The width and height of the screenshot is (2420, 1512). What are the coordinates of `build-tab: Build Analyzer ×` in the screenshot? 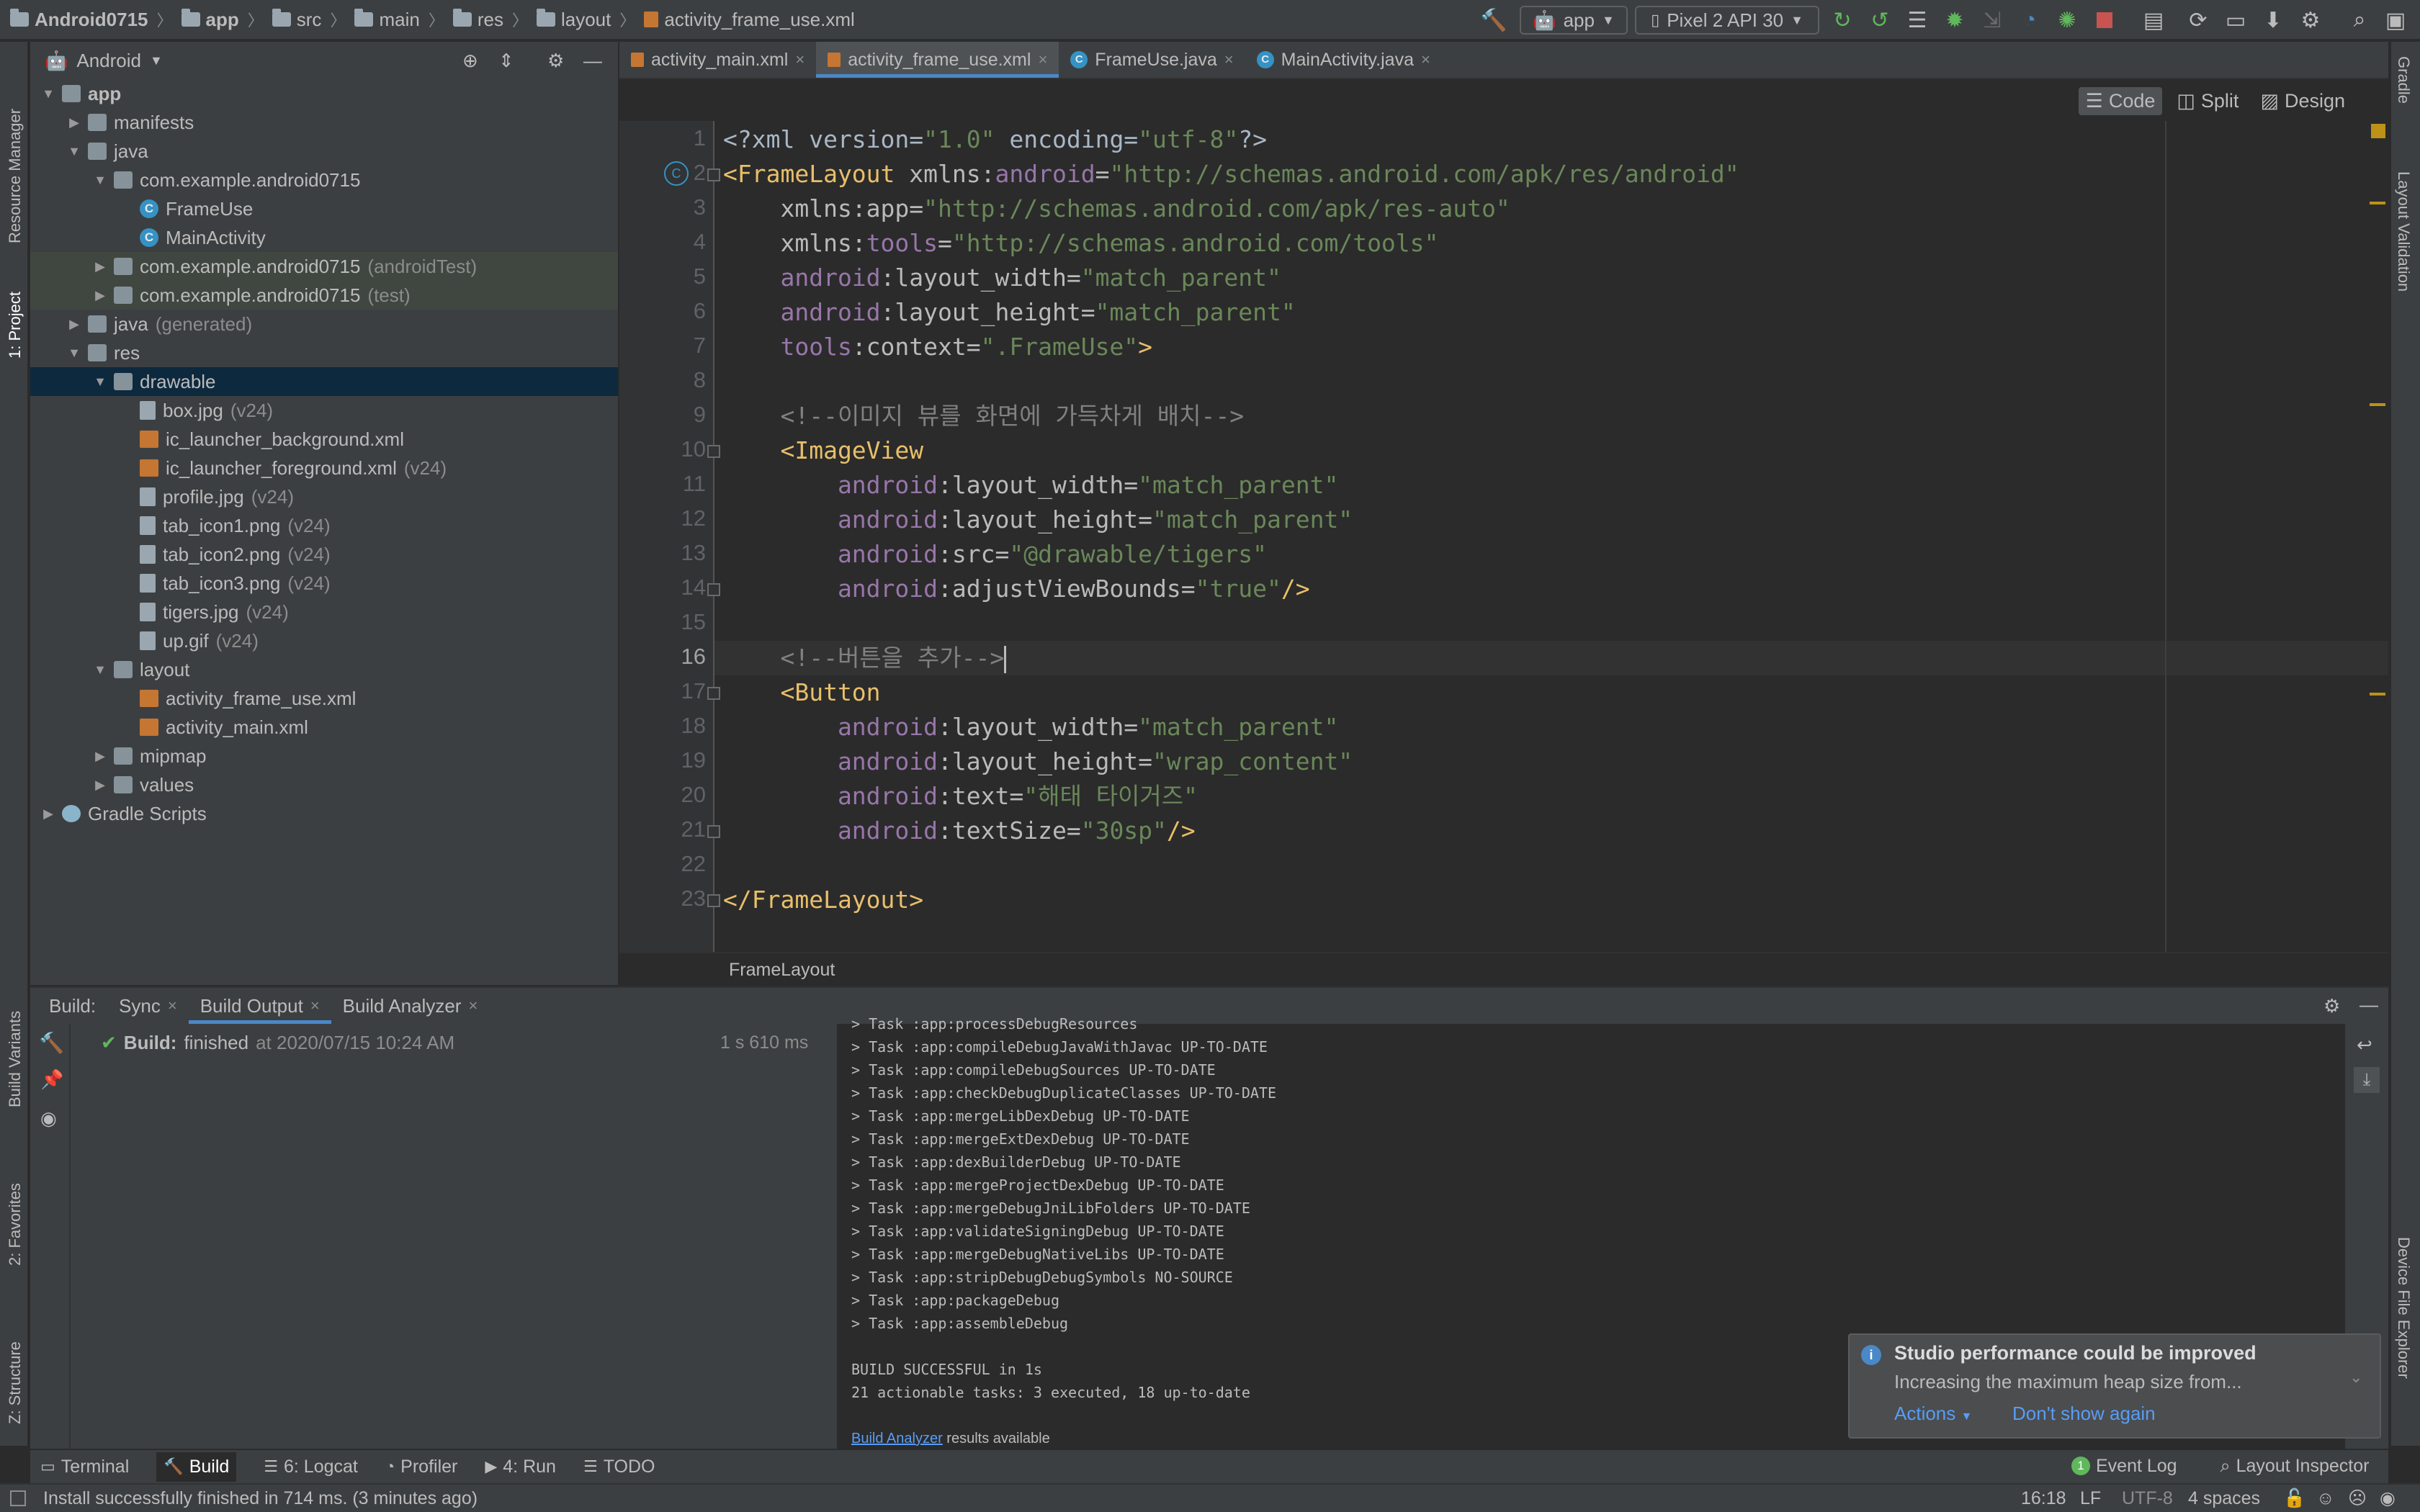 It's located at (410, 1006).